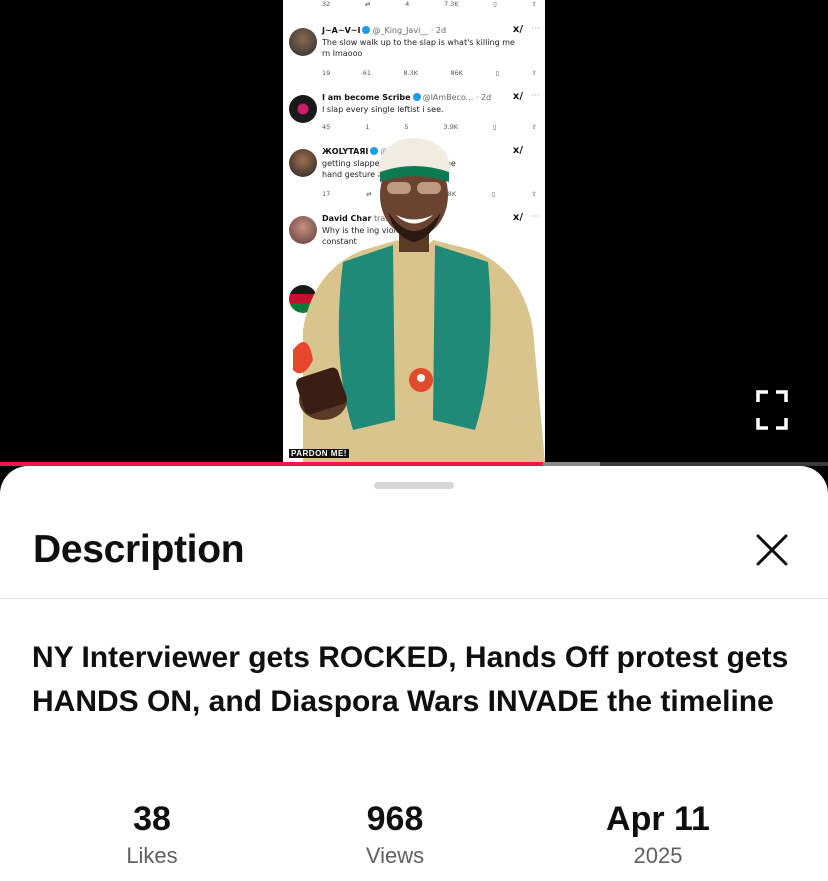 Image resolution: width=828 pixels, height=881 pixels. Describe the element at coordinates (772, 410) in the screenshot. I see `fullscreen-icon` at that location.